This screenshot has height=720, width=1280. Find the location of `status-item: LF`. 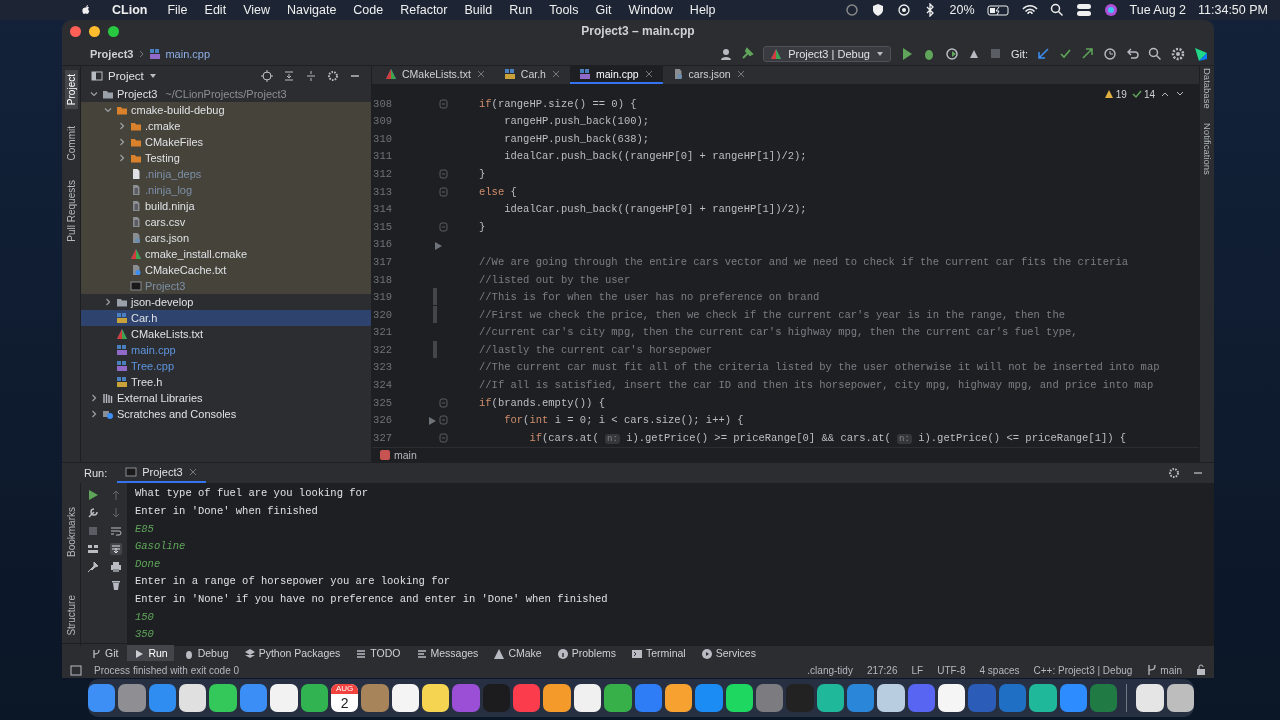

status-item: LF is located at coordinates (917, 670).